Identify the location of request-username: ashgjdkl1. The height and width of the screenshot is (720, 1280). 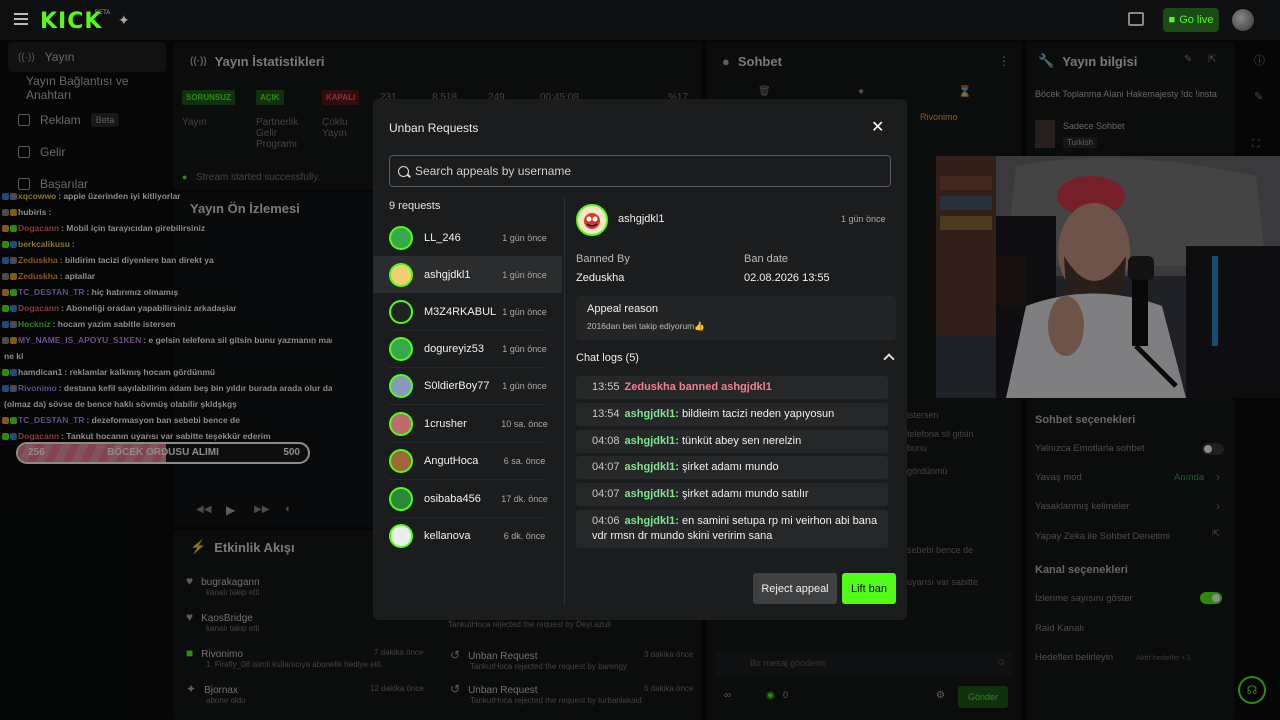
(447, 274).